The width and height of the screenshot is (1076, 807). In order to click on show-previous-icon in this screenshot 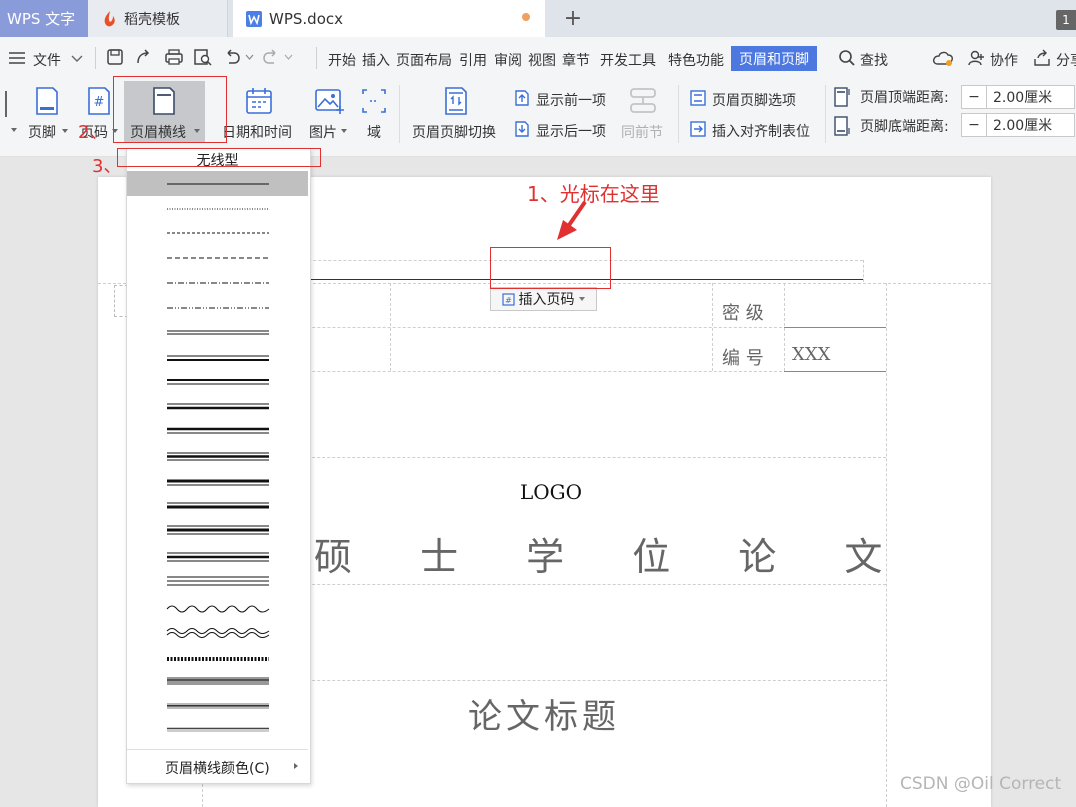, I will do `click(522, 98)`.